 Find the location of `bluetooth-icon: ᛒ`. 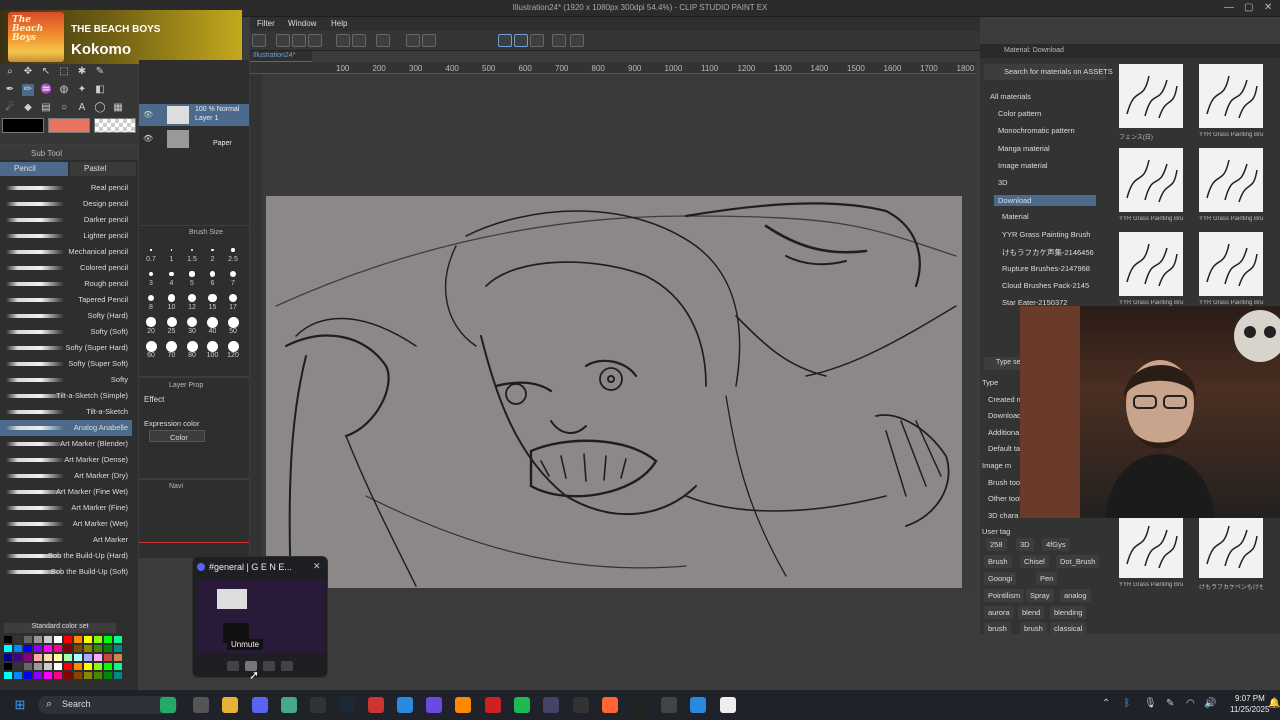

bluetooth-icon: ᛒ is located at coordinates (1127, 703).